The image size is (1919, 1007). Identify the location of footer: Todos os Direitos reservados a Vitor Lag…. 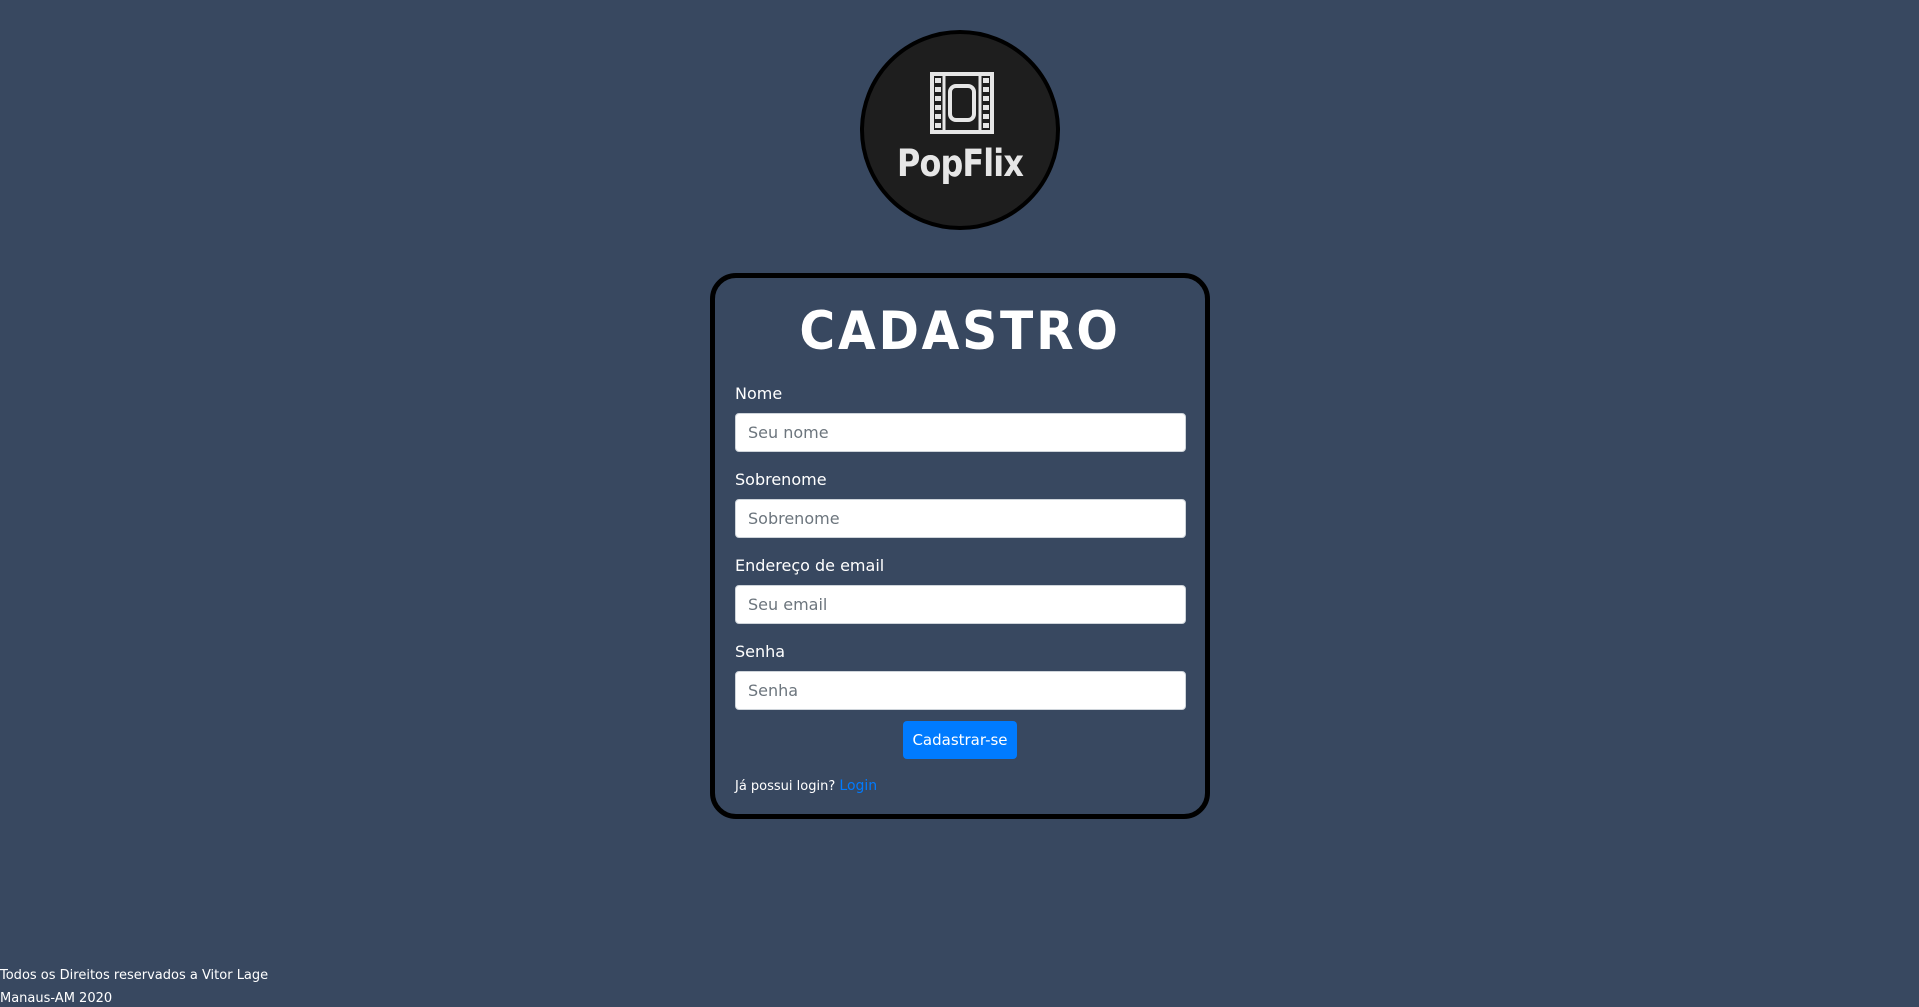
(134, 985).